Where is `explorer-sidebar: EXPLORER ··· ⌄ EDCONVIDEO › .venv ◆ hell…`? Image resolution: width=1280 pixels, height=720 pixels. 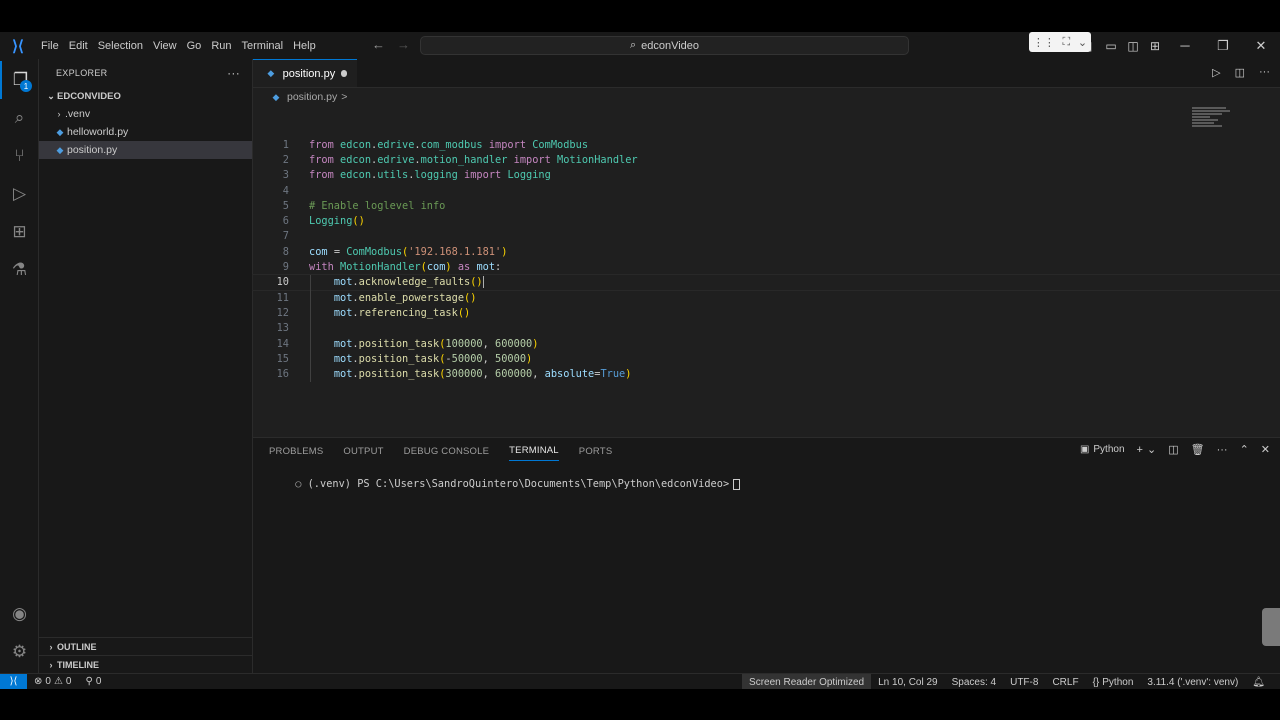 explorer-sidebar: EXPLORER ··· ⌄ EDCONVIDEO › .venv ◆ hell… is located at coordinates (146, 366).